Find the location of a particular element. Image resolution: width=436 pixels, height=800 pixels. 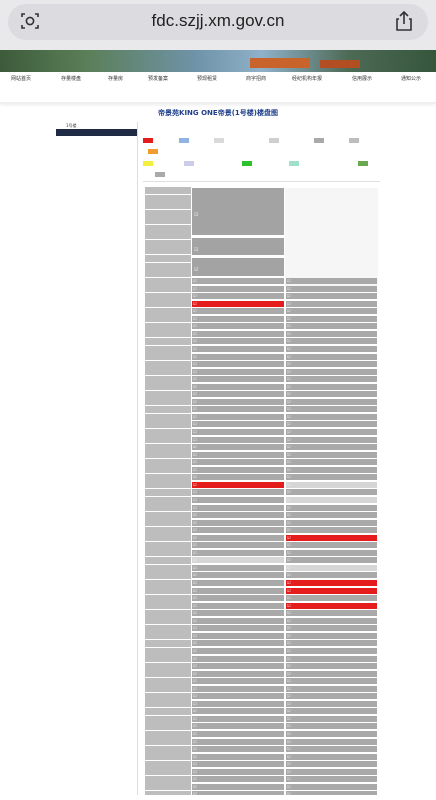

nav-item-6: 经纪机构年报 is located at coordinates (310, 79).